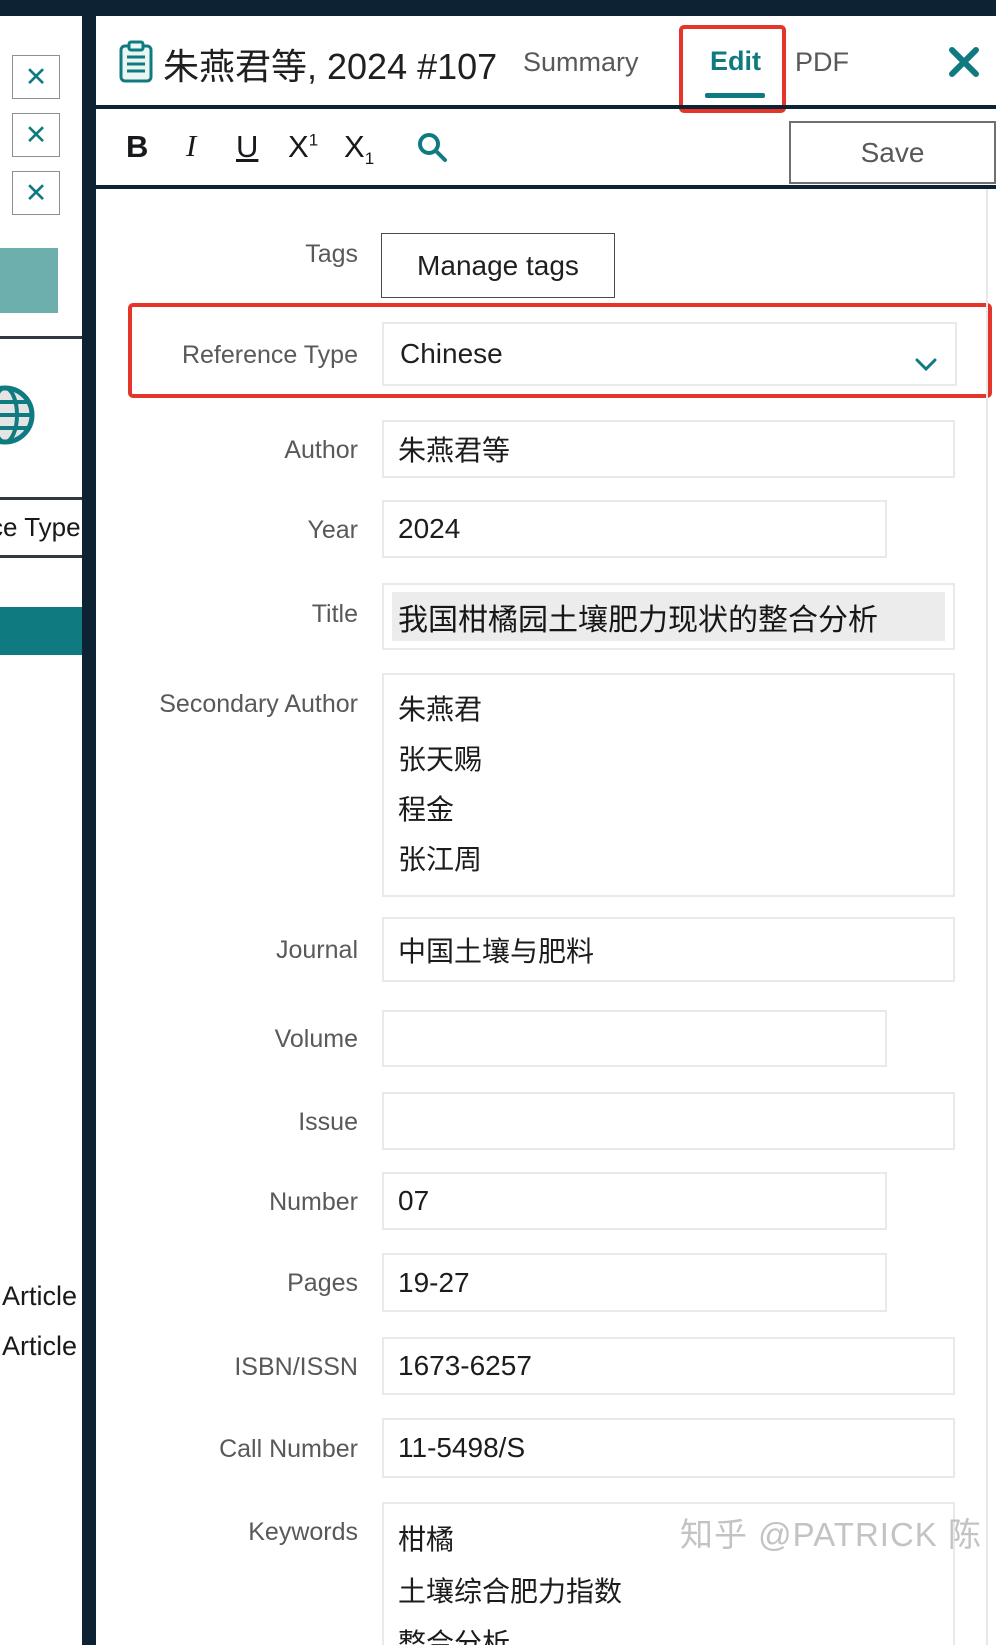  I want to click on field-label-volume: Volume, so click(316, 1039).